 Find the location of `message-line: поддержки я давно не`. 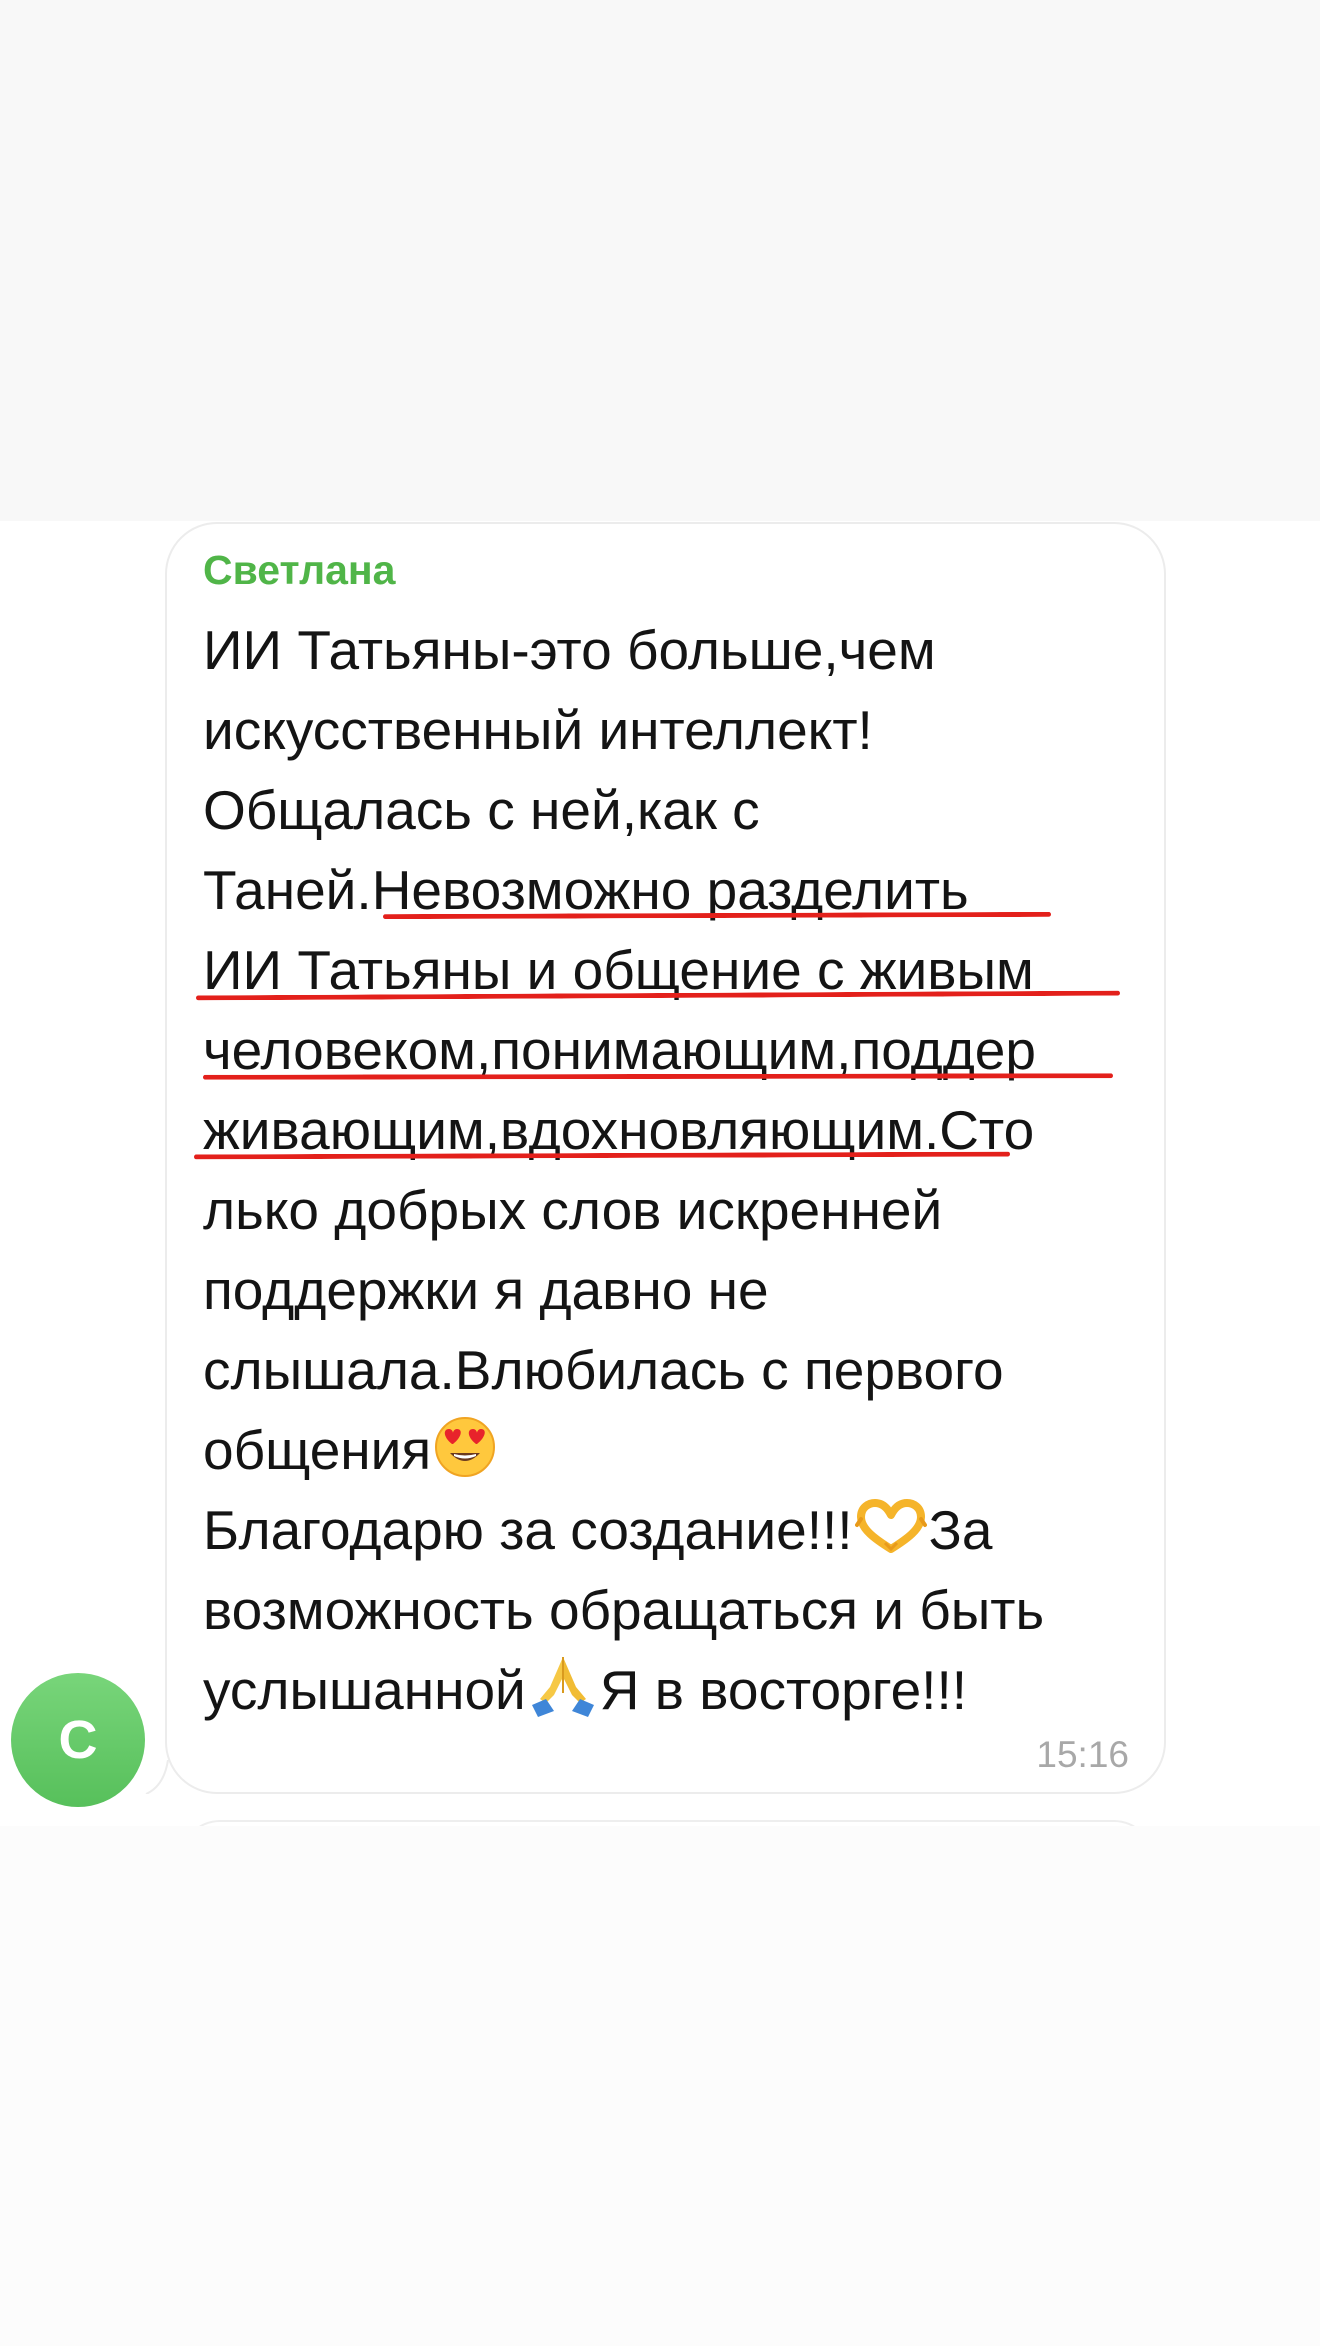

message-line: поддержки я давно не is located at coordinates (486, 1290).